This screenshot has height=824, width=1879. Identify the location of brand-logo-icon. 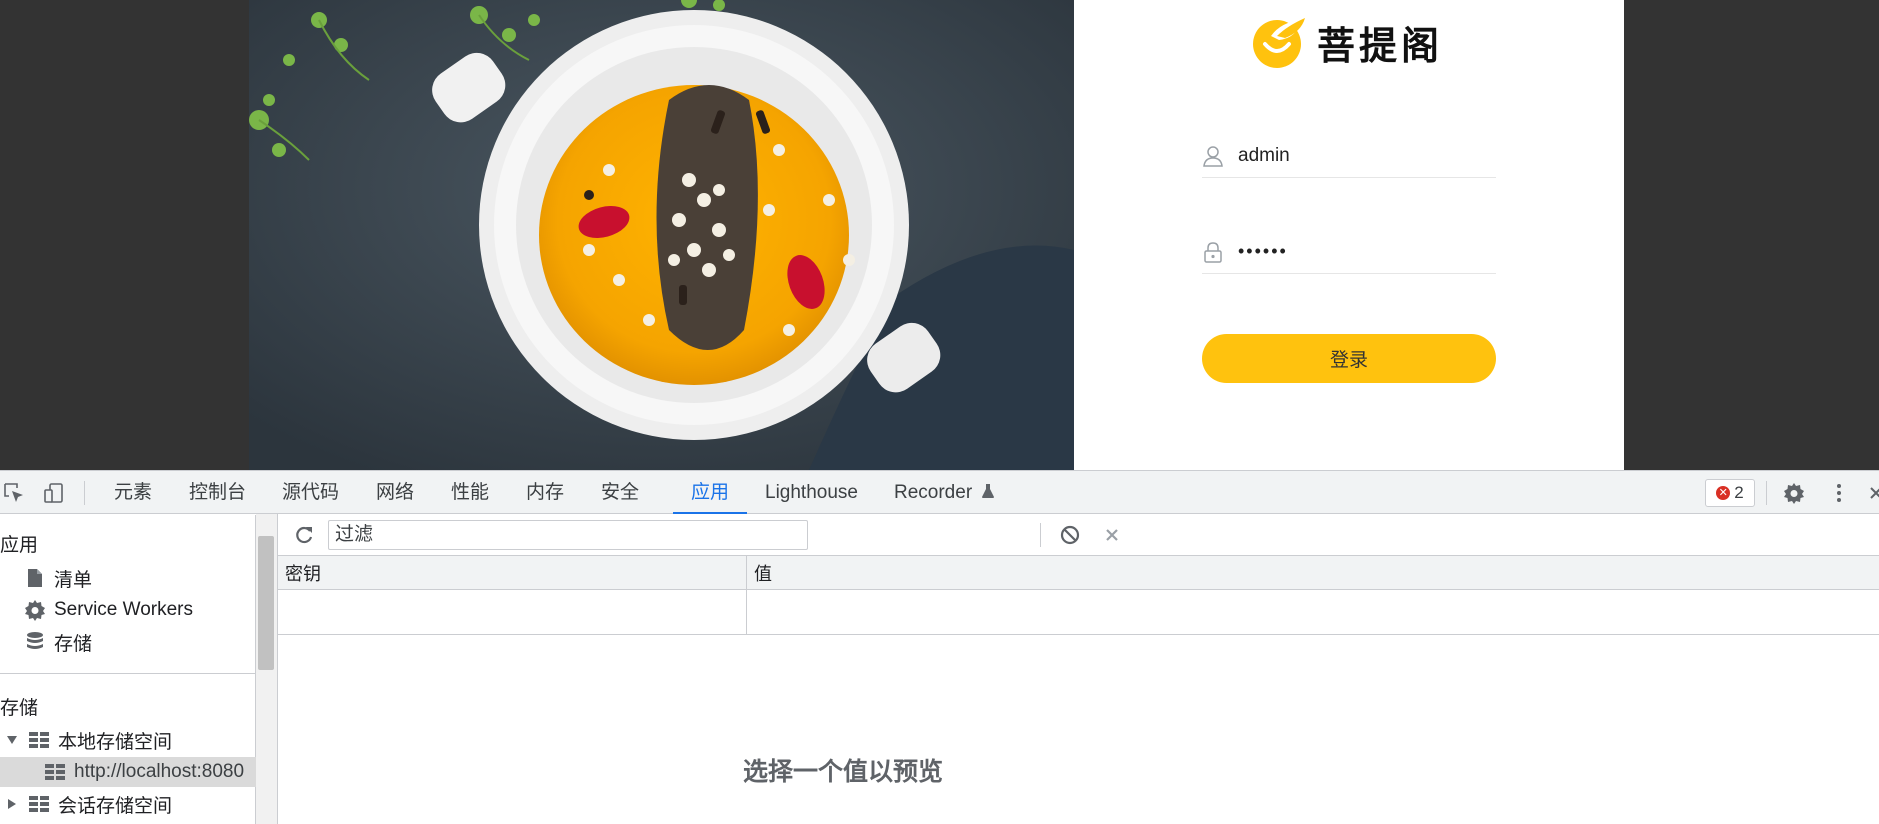
(1279, 43).